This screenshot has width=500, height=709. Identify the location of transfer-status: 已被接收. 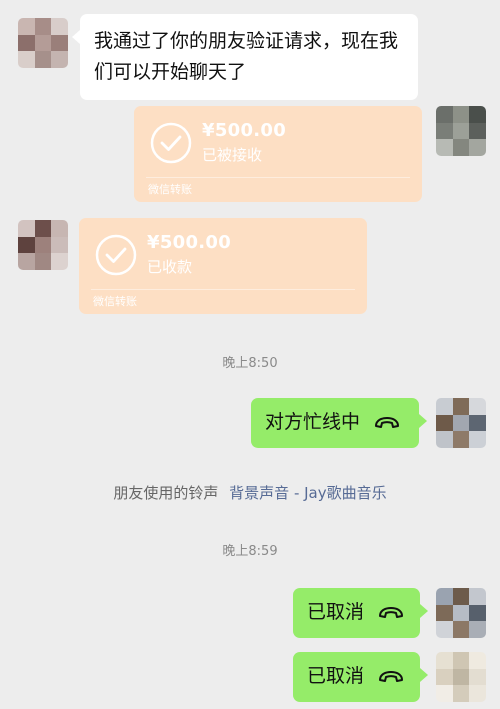
(232, 155).